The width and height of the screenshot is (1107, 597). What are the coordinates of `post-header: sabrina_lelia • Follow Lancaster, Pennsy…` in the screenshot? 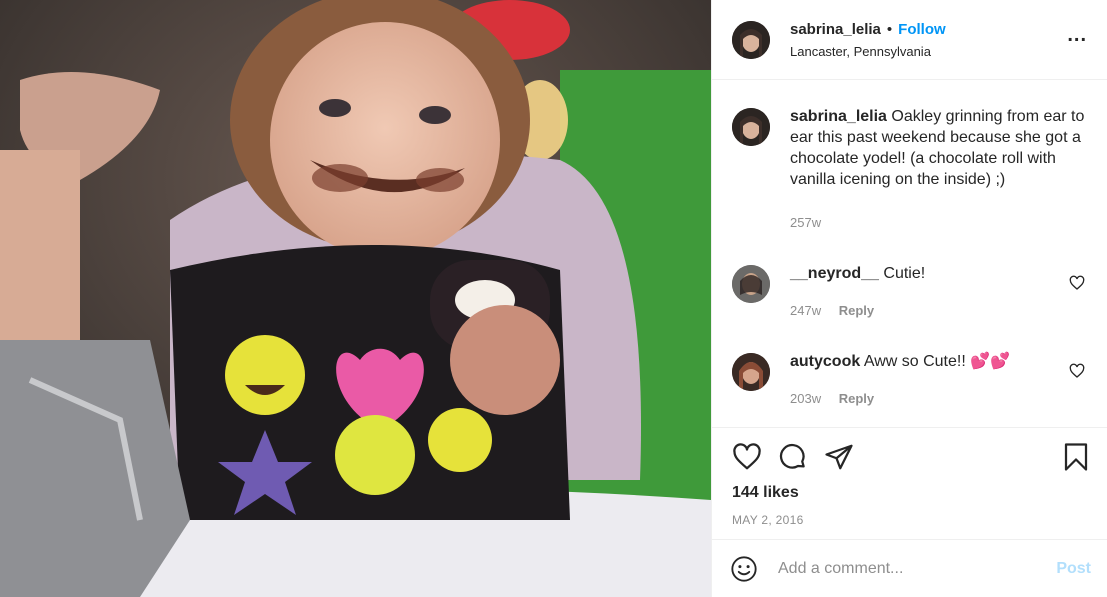 It's located at (909, 40).